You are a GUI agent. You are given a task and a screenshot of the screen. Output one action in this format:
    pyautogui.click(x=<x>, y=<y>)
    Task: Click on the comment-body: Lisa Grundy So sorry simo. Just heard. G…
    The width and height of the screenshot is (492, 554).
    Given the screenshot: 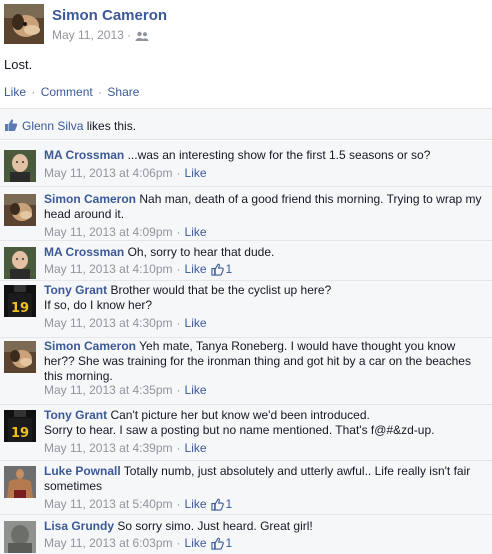 What is the action you would take?
    pyautogui.click(x=265, y=526)
    